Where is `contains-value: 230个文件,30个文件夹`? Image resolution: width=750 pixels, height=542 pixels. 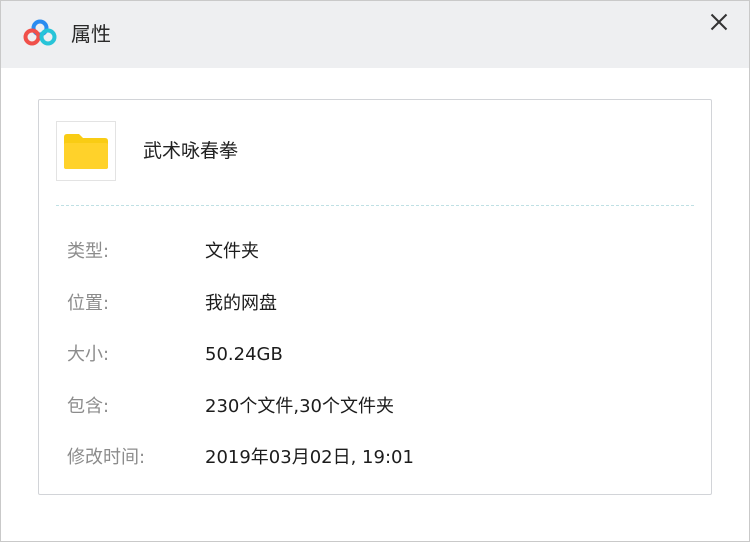
contains-value: 230个文件,30个文件夹 is located at coordinates (299, 406).